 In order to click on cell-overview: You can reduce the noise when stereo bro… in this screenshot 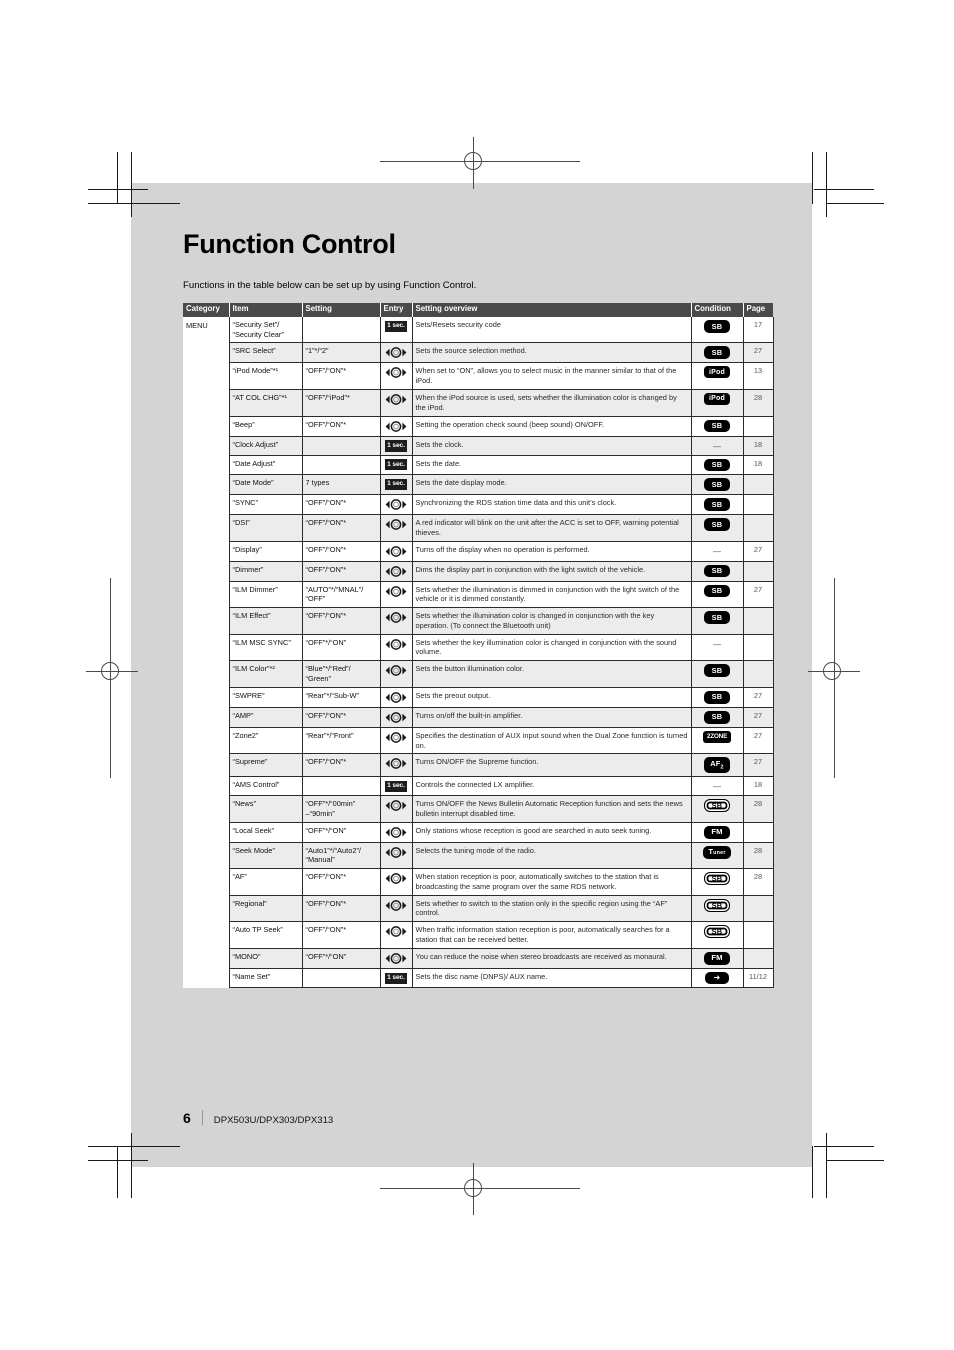, I will do `click(551, 958)`.